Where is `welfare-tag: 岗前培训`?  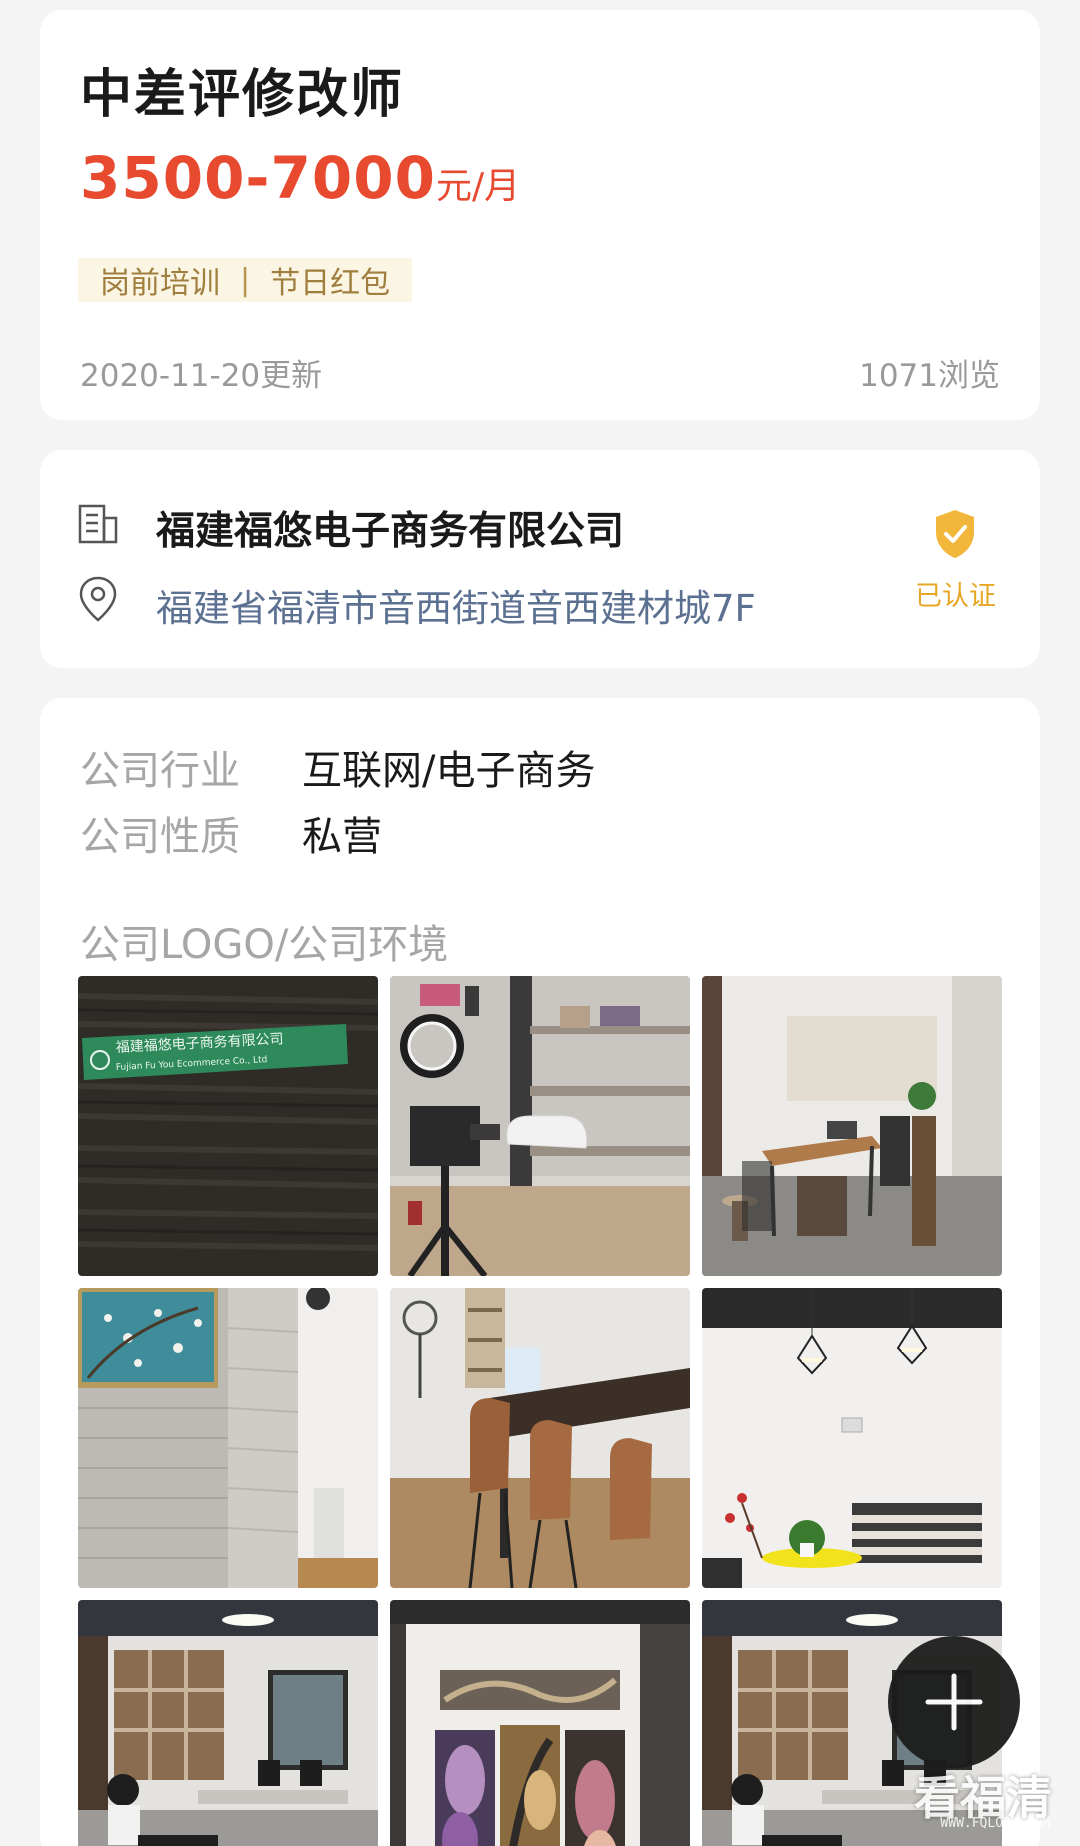
welfare-tag: 岗前培训 is located at coordinates (160, 283).